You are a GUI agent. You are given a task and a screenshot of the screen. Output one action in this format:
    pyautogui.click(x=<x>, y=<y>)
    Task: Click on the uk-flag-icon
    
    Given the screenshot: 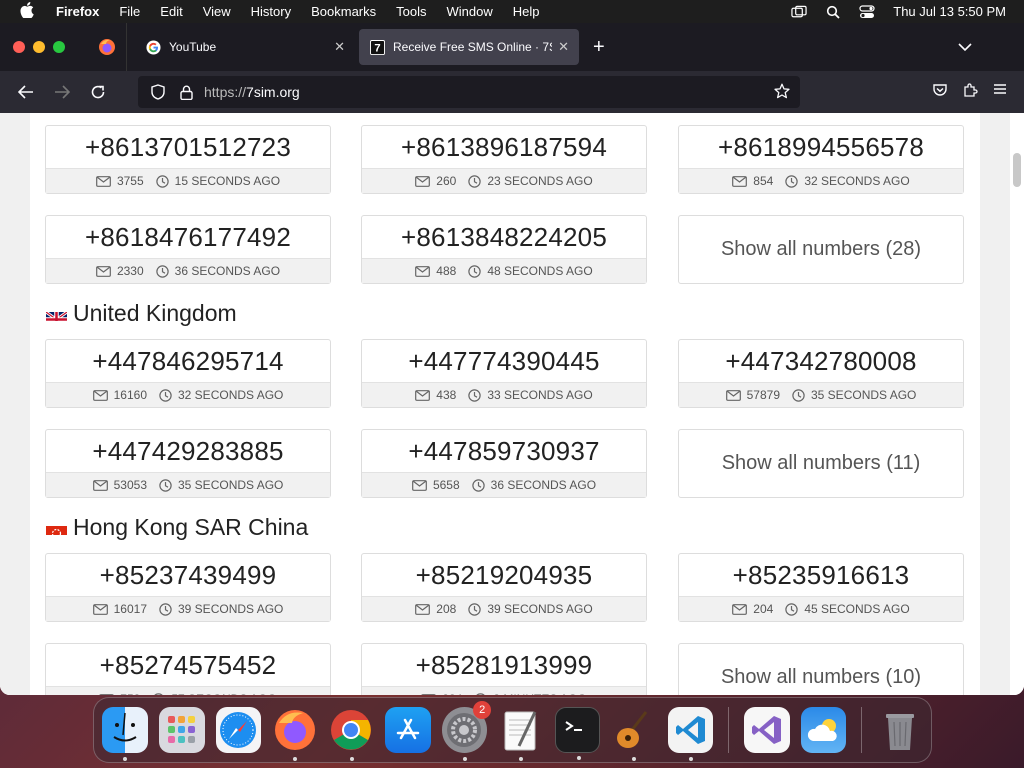 What is the action you would take?
    pyautogui.click(x=56, y=315)
    